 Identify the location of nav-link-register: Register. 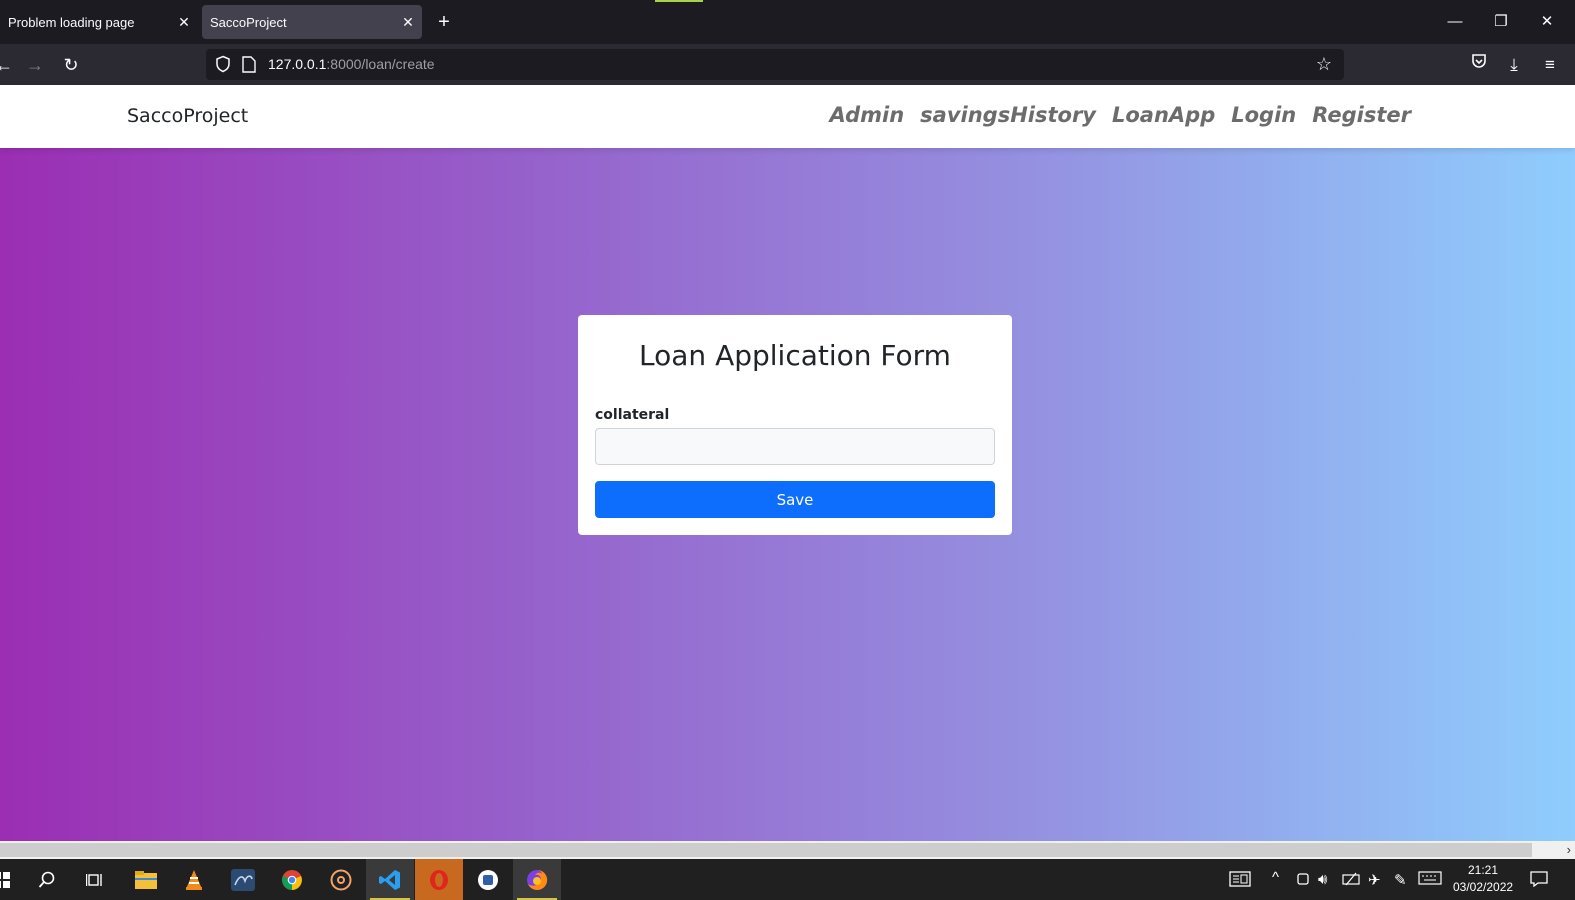
(1361, 115).